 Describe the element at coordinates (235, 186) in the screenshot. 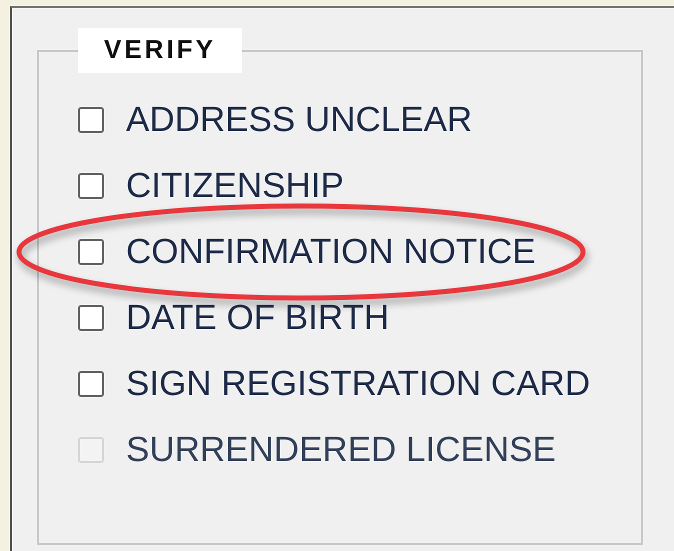

I see `checkbox-label: CITIZENSHIP` at that location.